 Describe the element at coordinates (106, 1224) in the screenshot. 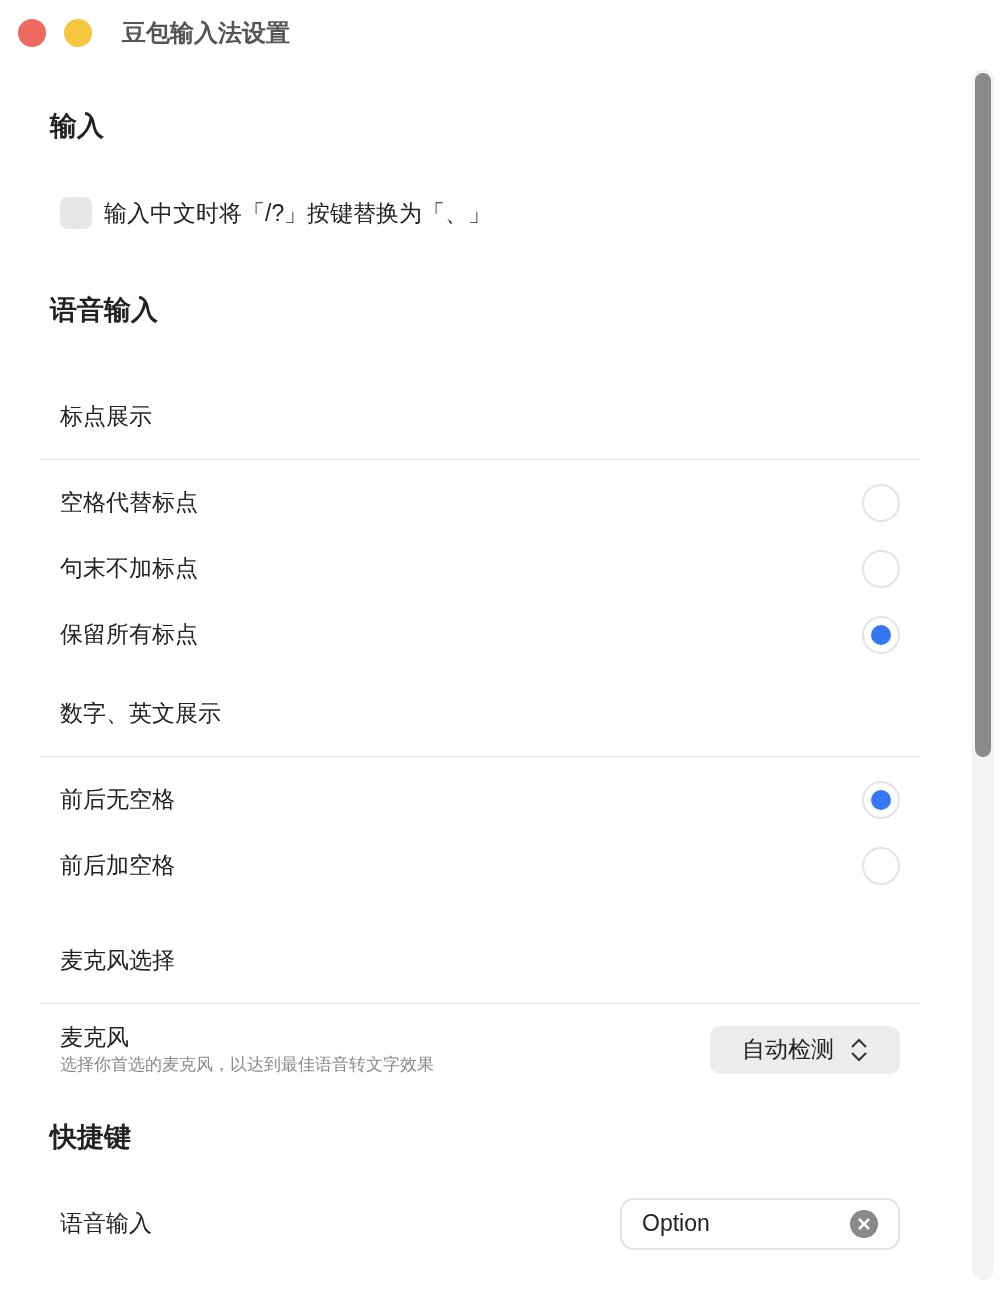

I see `setting-label: 语音输入` at that location.